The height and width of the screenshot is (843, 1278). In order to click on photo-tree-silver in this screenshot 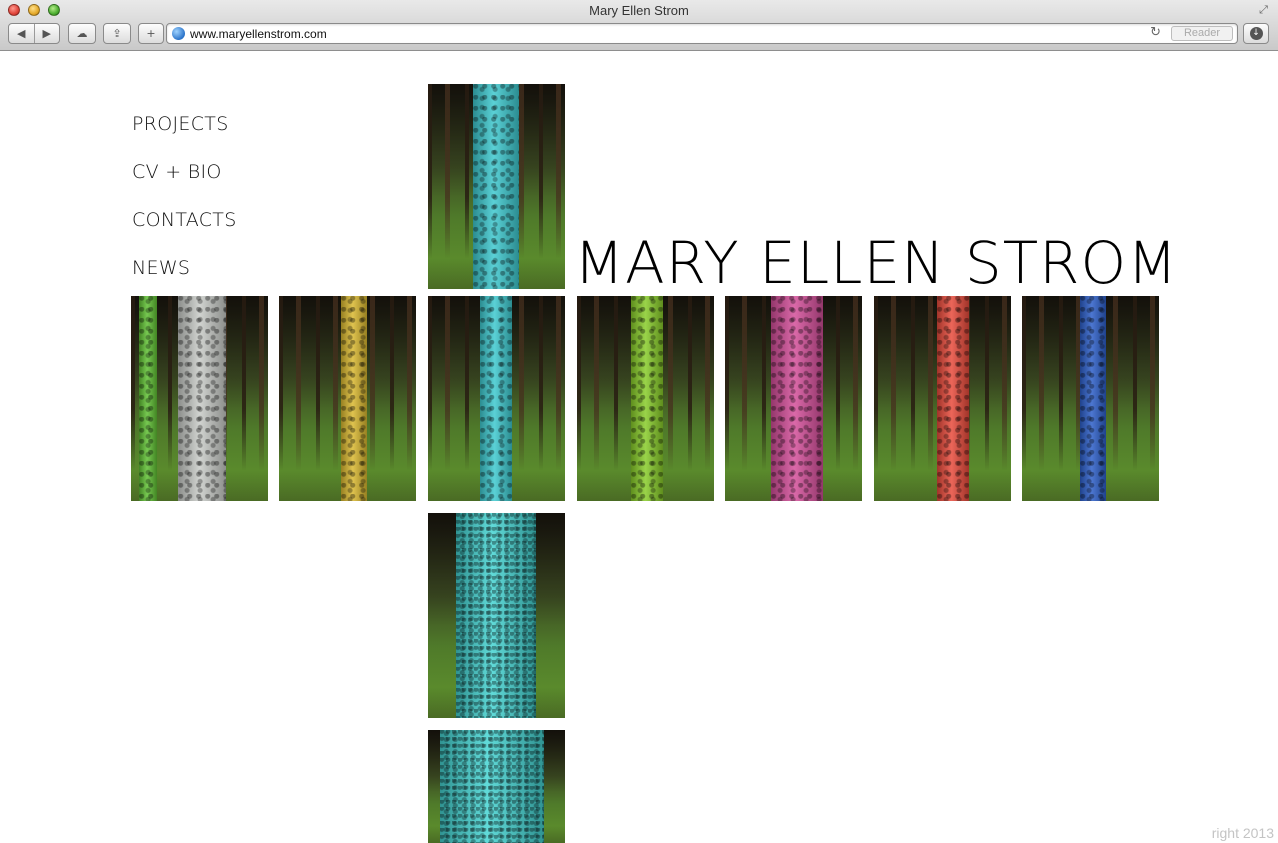, I will do `click(199, 398)`.